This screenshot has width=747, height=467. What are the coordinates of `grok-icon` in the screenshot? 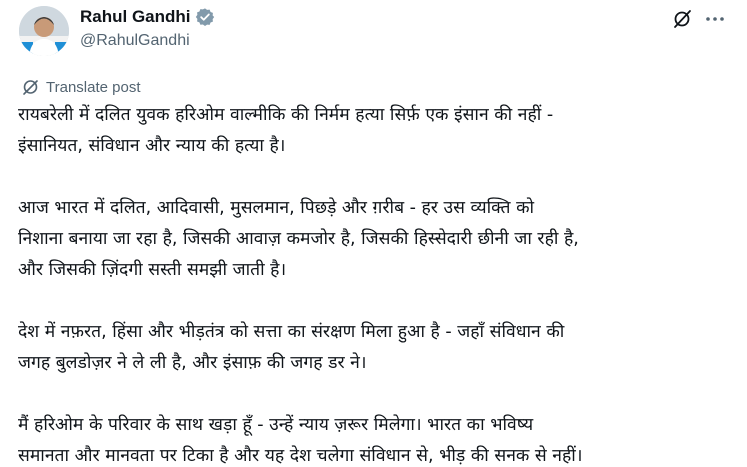 It's located at (683, 19).